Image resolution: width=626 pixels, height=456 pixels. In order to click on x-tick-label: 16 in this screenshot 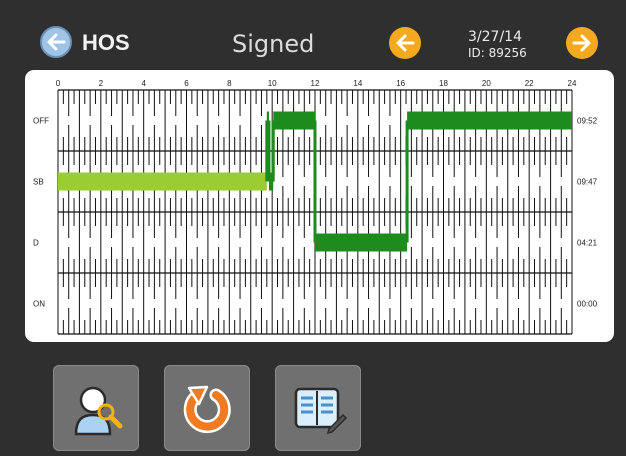, I will do `click(400, 83)`.